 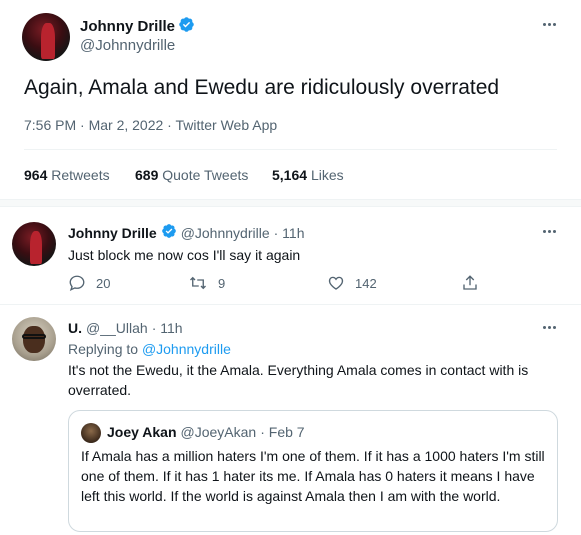 I want to click on replying-to: Replying to @Johnnydrille, so click(x=149, y=349).